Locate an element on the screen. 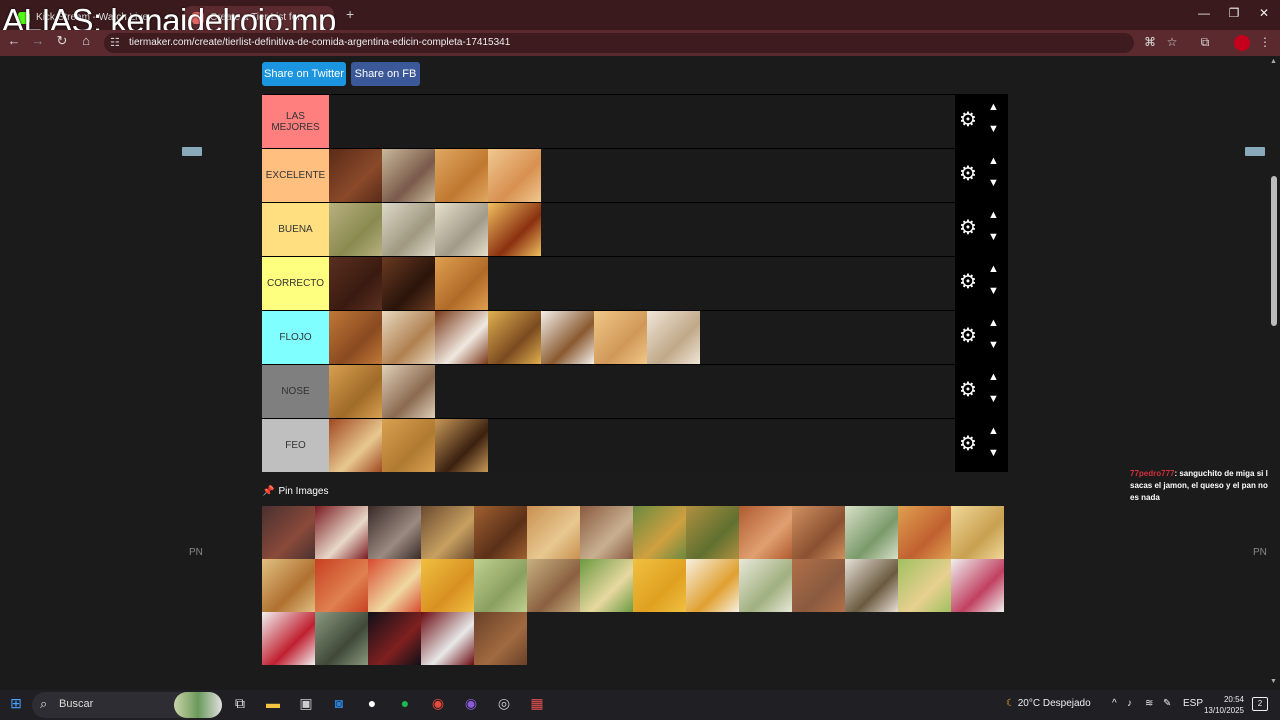 The width and height of the screenshot is (1280, 720). food-image-bombon is located at coordinates (408, 283).